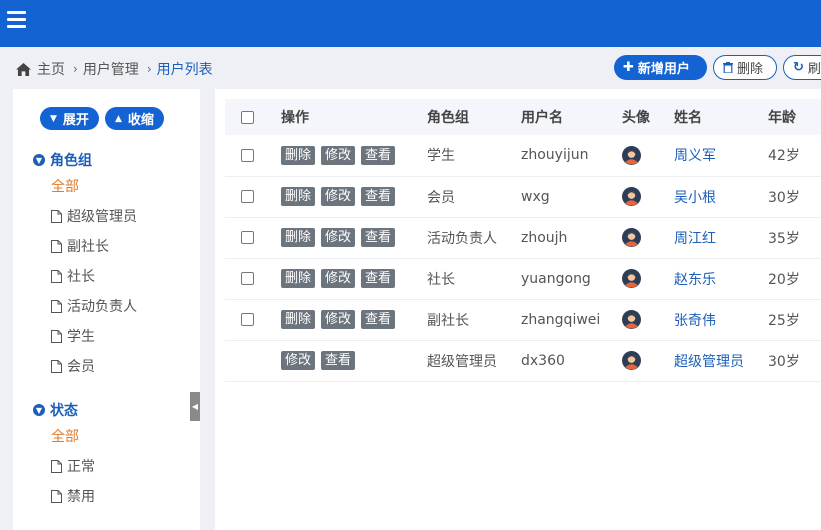 The width and height of the screenshot is (821, 530). I want to click on column-header-name: 姓名, so click(721, 117).